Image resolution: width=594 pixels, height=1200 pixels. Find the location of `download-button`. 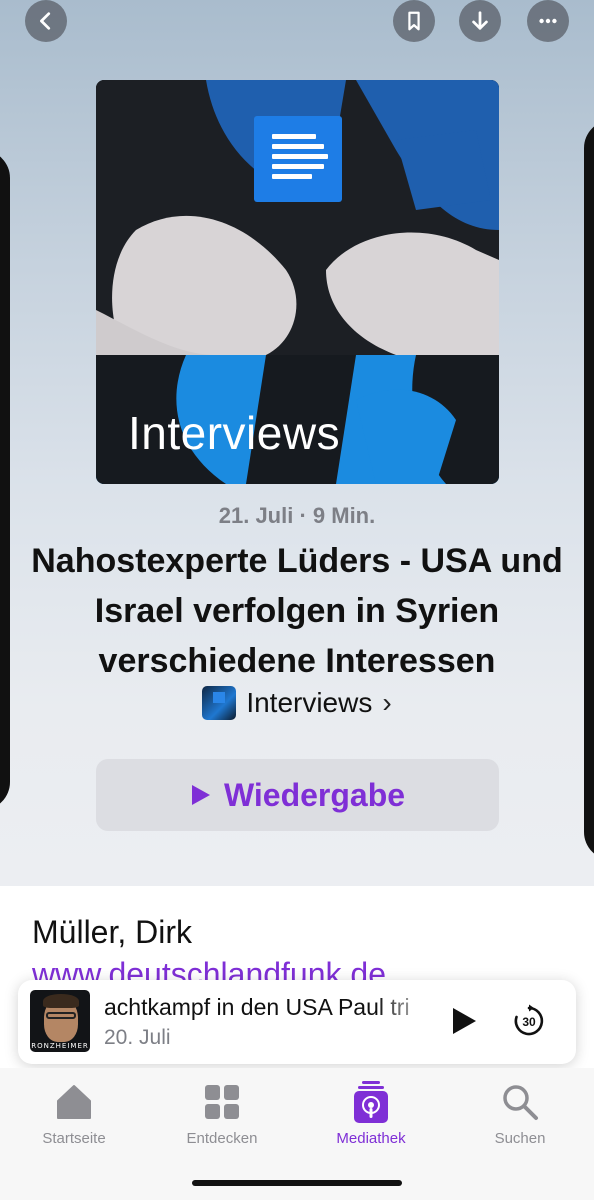

download-button is located at coordinates (480, 21).